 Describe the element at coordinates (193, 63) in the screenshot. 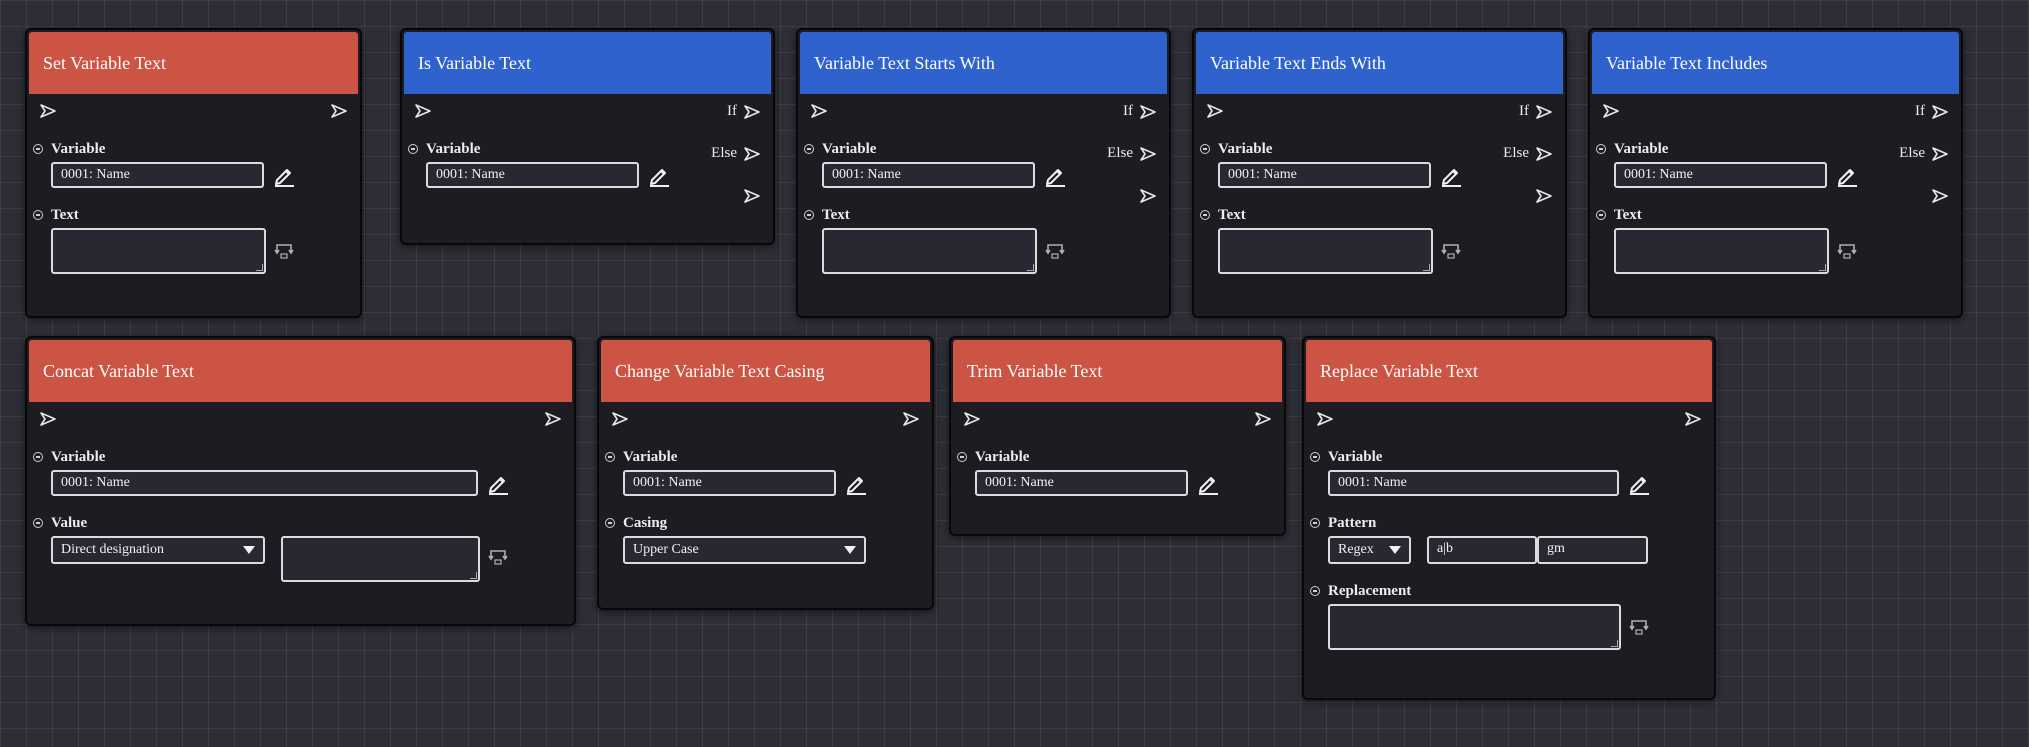

I see `node-title: Set Variable Text` at that location.